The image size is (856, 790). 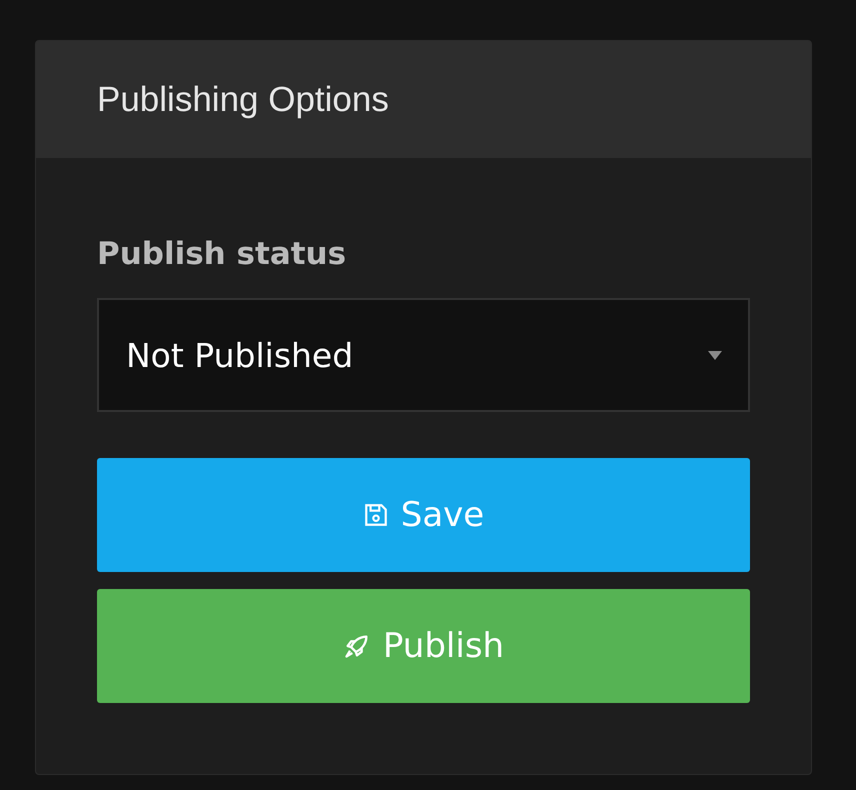 I want to click on caret-icon, so click(x=715, y=355).